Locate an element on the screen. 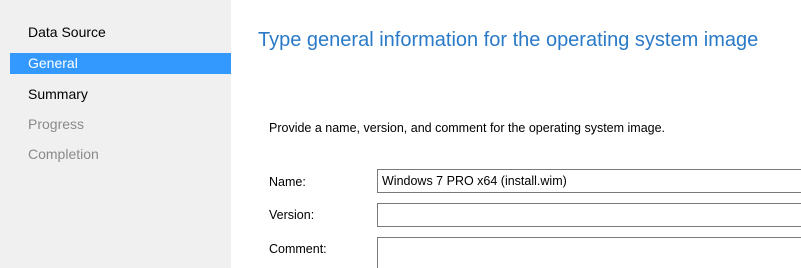 This screenshot has width=801, height=268. step-summary: Summary is located at coordinates (120, 94).